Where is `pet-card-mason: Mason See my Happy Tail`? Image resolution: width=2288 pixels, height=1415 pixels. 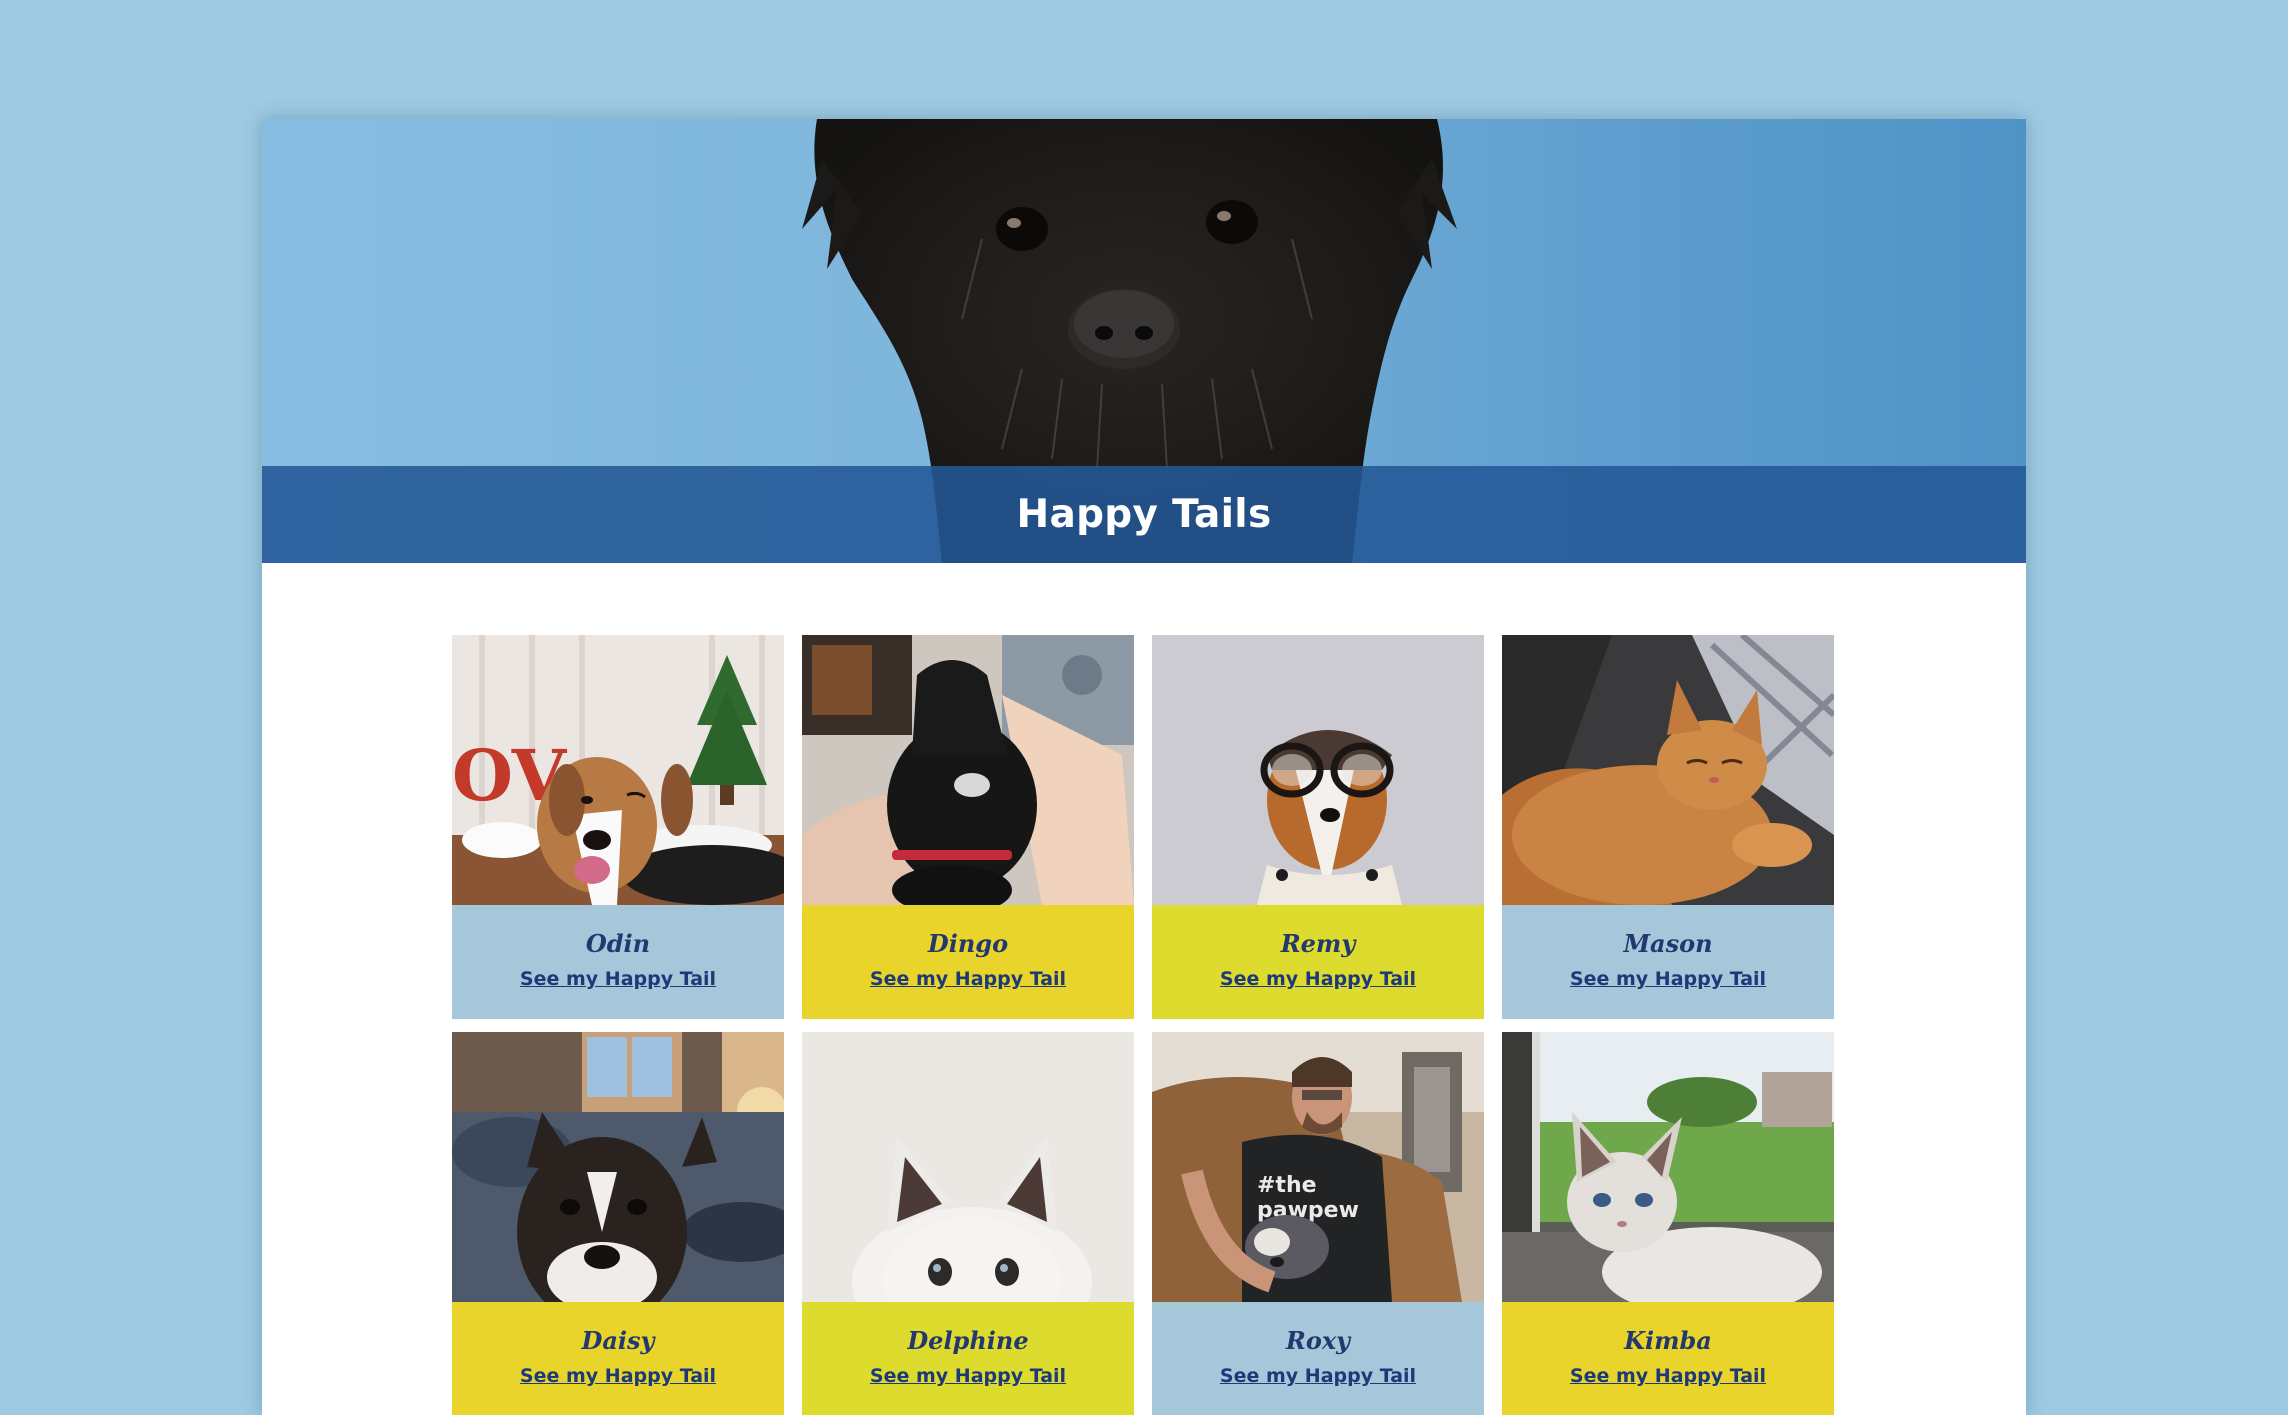 pet-card-mason: Mason See my Happy Tail is located at coordinates (1668, 827).